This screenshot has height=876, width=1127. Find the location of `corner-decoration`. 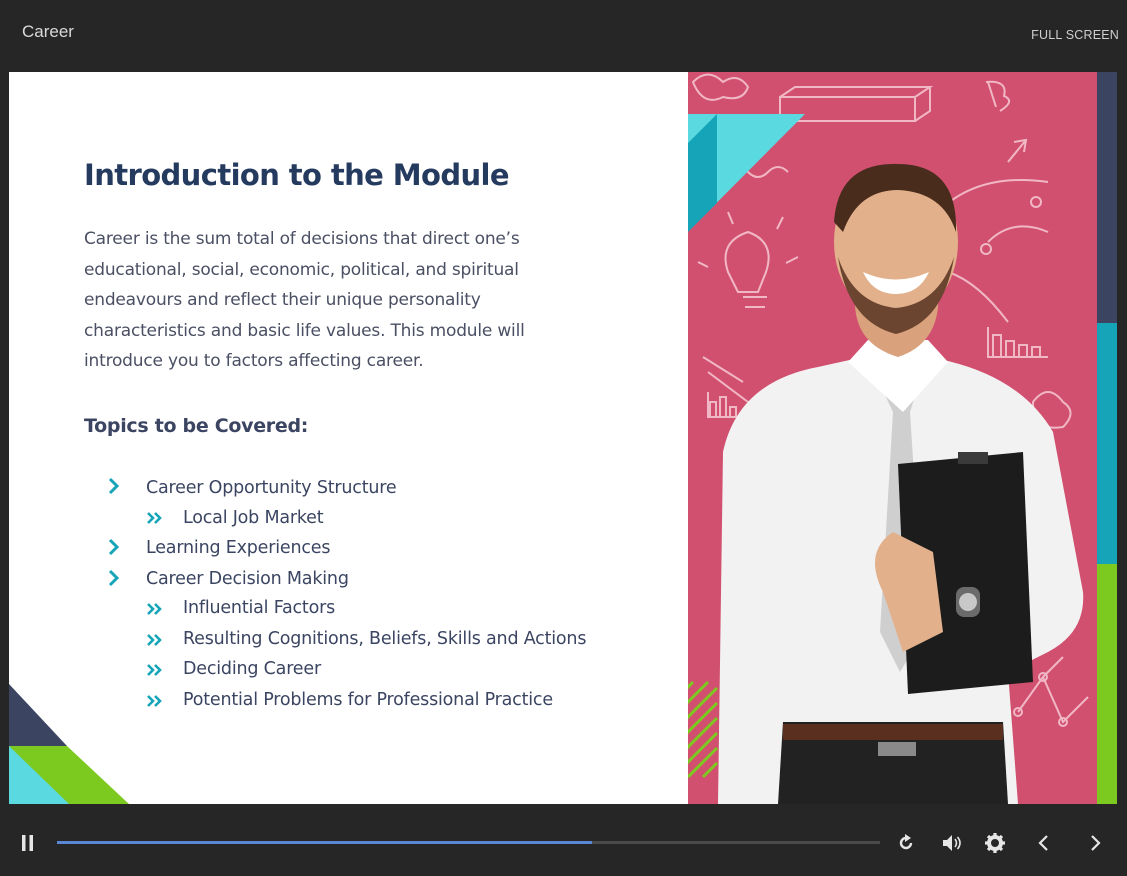

corner-decoration is located at coordinates (69, 744).